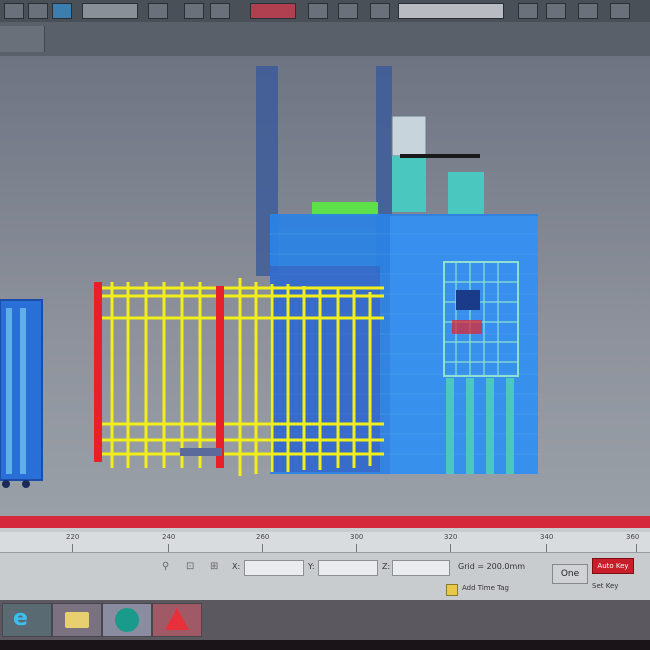  I want to click on ruler-tick-label: 340, so click(547, 537).